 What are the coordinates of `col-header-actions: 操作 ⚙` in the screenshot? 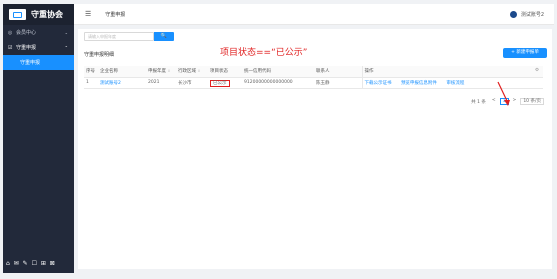 It's located at (452, 72).